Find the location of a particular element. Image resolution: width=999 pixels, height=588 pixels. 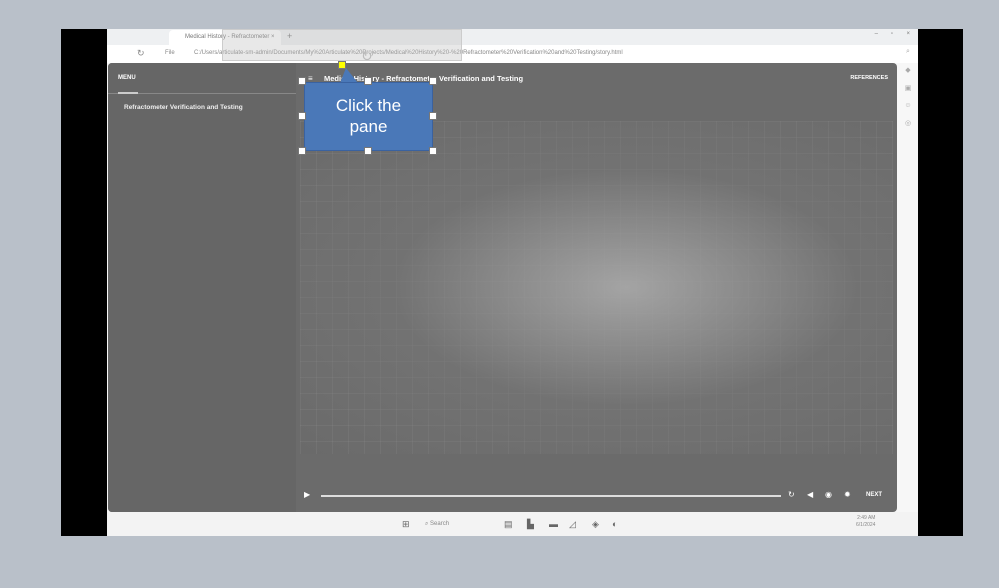

next-button: NEXT is located at coordinates (874, 495).